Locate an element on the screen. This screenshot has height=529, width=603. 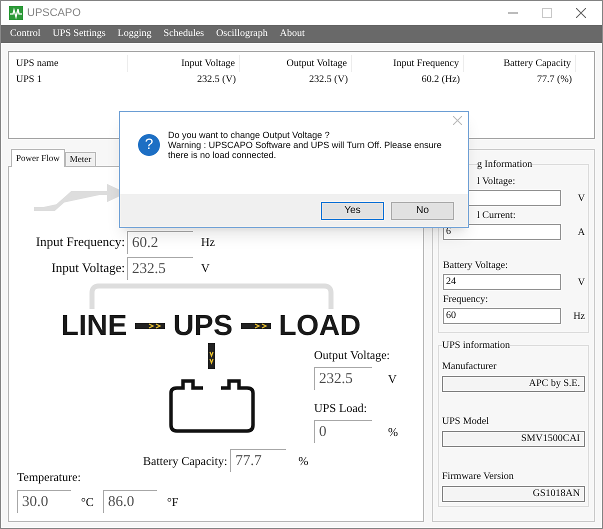
menu-item: Oscillograph is located at coordinates (242, 34).